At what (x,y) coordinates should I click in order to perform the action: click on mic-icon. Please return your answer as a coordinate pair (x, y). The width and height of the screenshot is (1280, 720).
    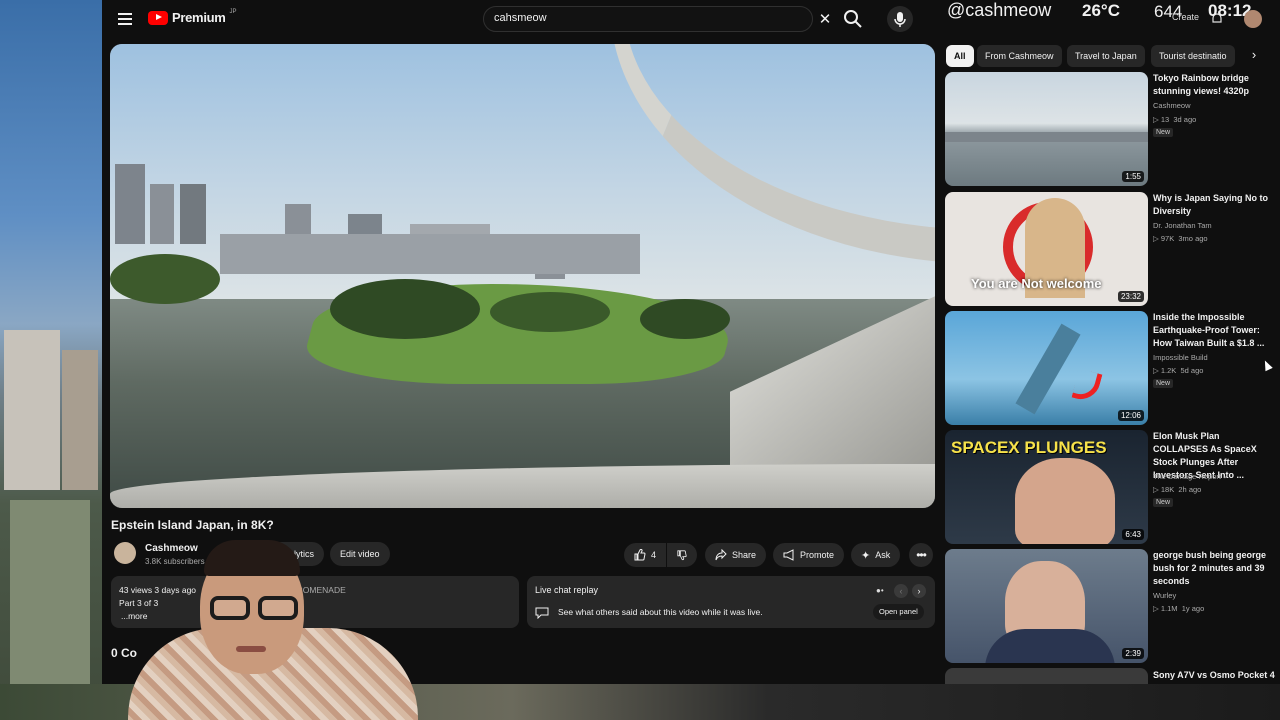
    Looking at the image, I should click on (900, 19).